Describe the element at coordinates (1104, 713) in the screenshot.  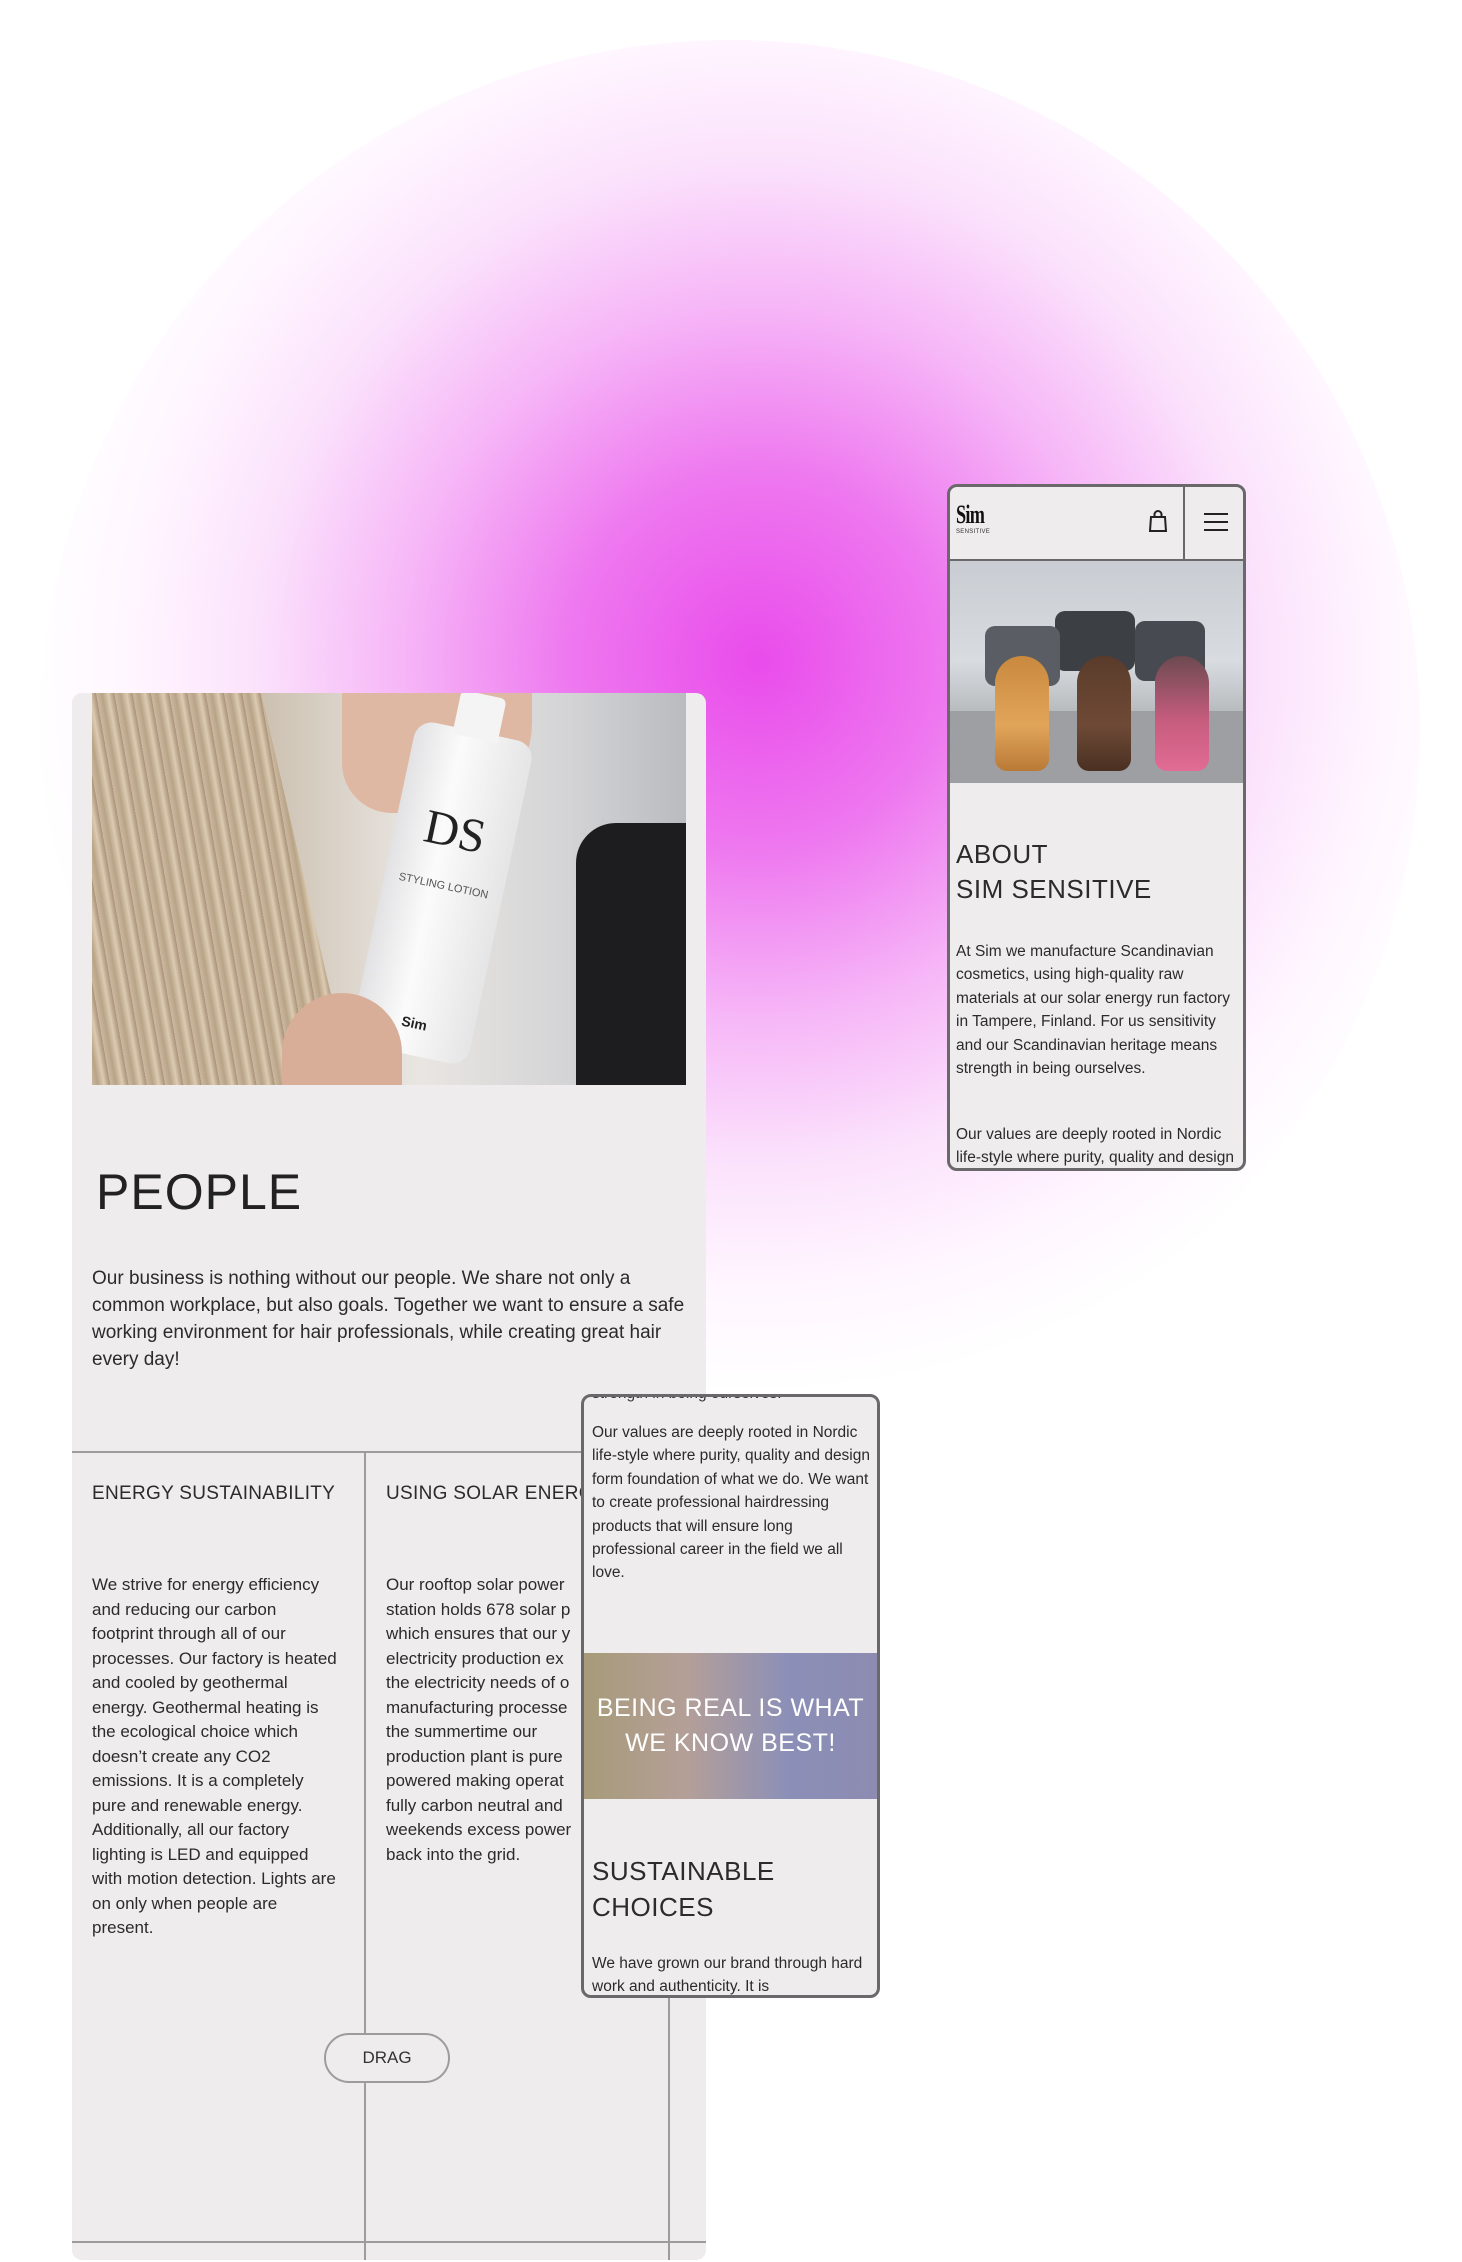
I see `brown-hair-shape` at that location.